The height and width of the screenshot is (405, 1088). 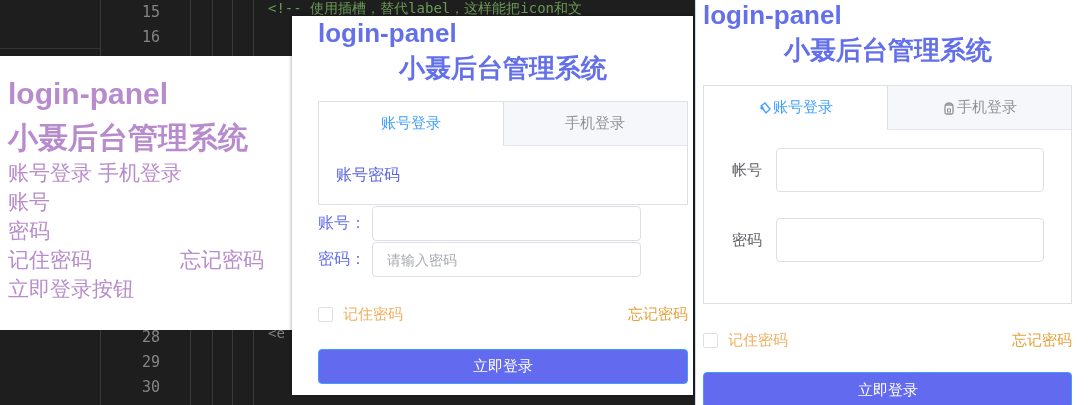 I want to click on tab-content-text: 账号密码, so click(x=368, y=174).